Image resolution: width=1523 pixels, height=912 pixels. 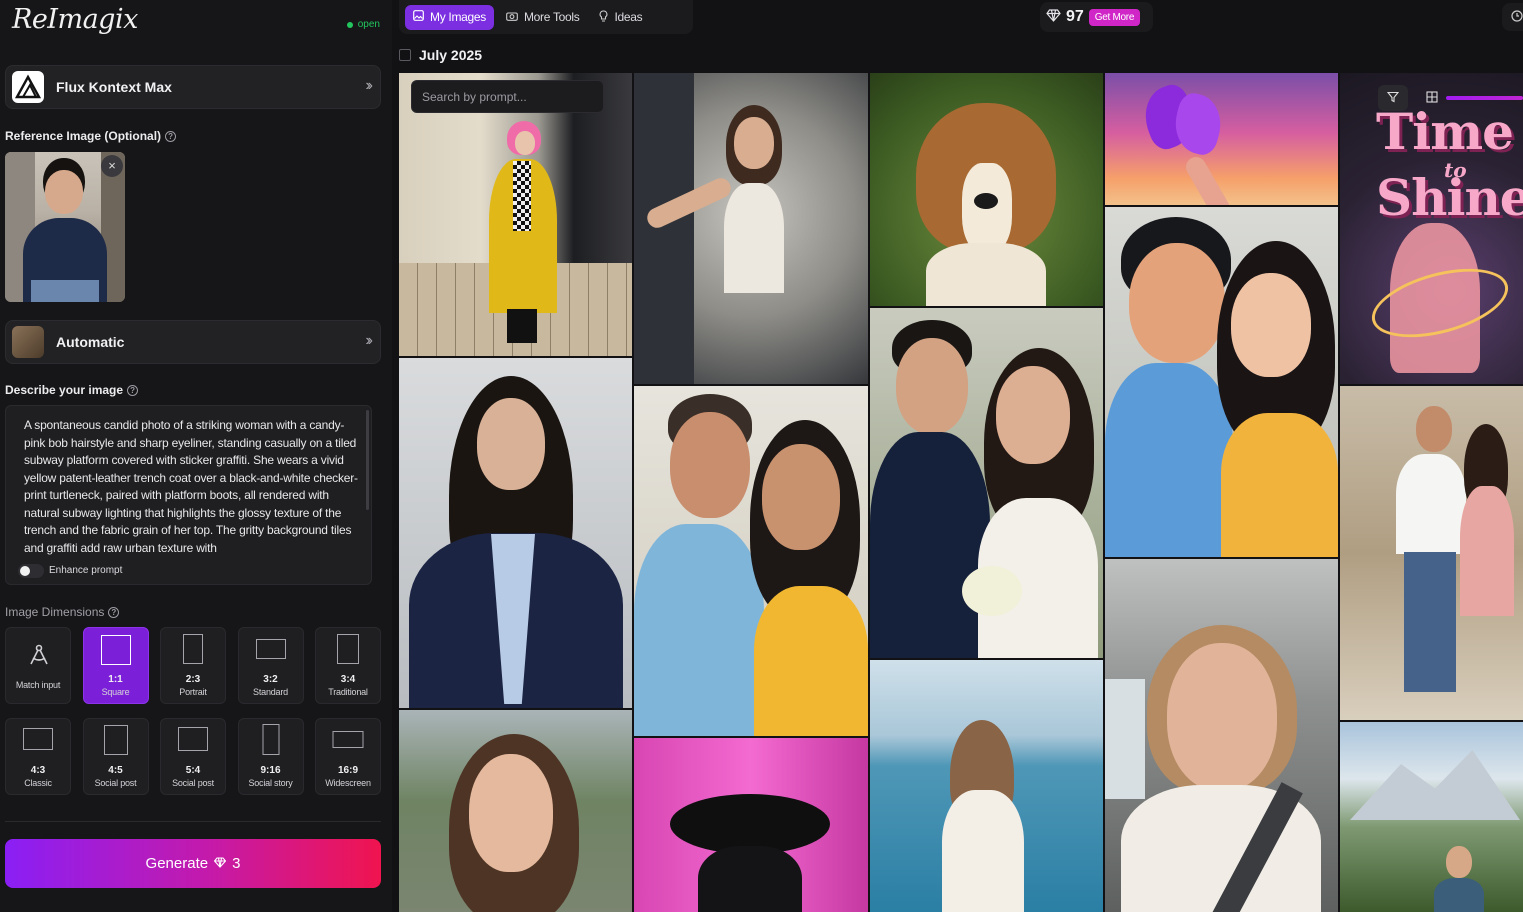 I want to click on model-selector: Flux Kontext Max ››, so click(x=193, y=87).